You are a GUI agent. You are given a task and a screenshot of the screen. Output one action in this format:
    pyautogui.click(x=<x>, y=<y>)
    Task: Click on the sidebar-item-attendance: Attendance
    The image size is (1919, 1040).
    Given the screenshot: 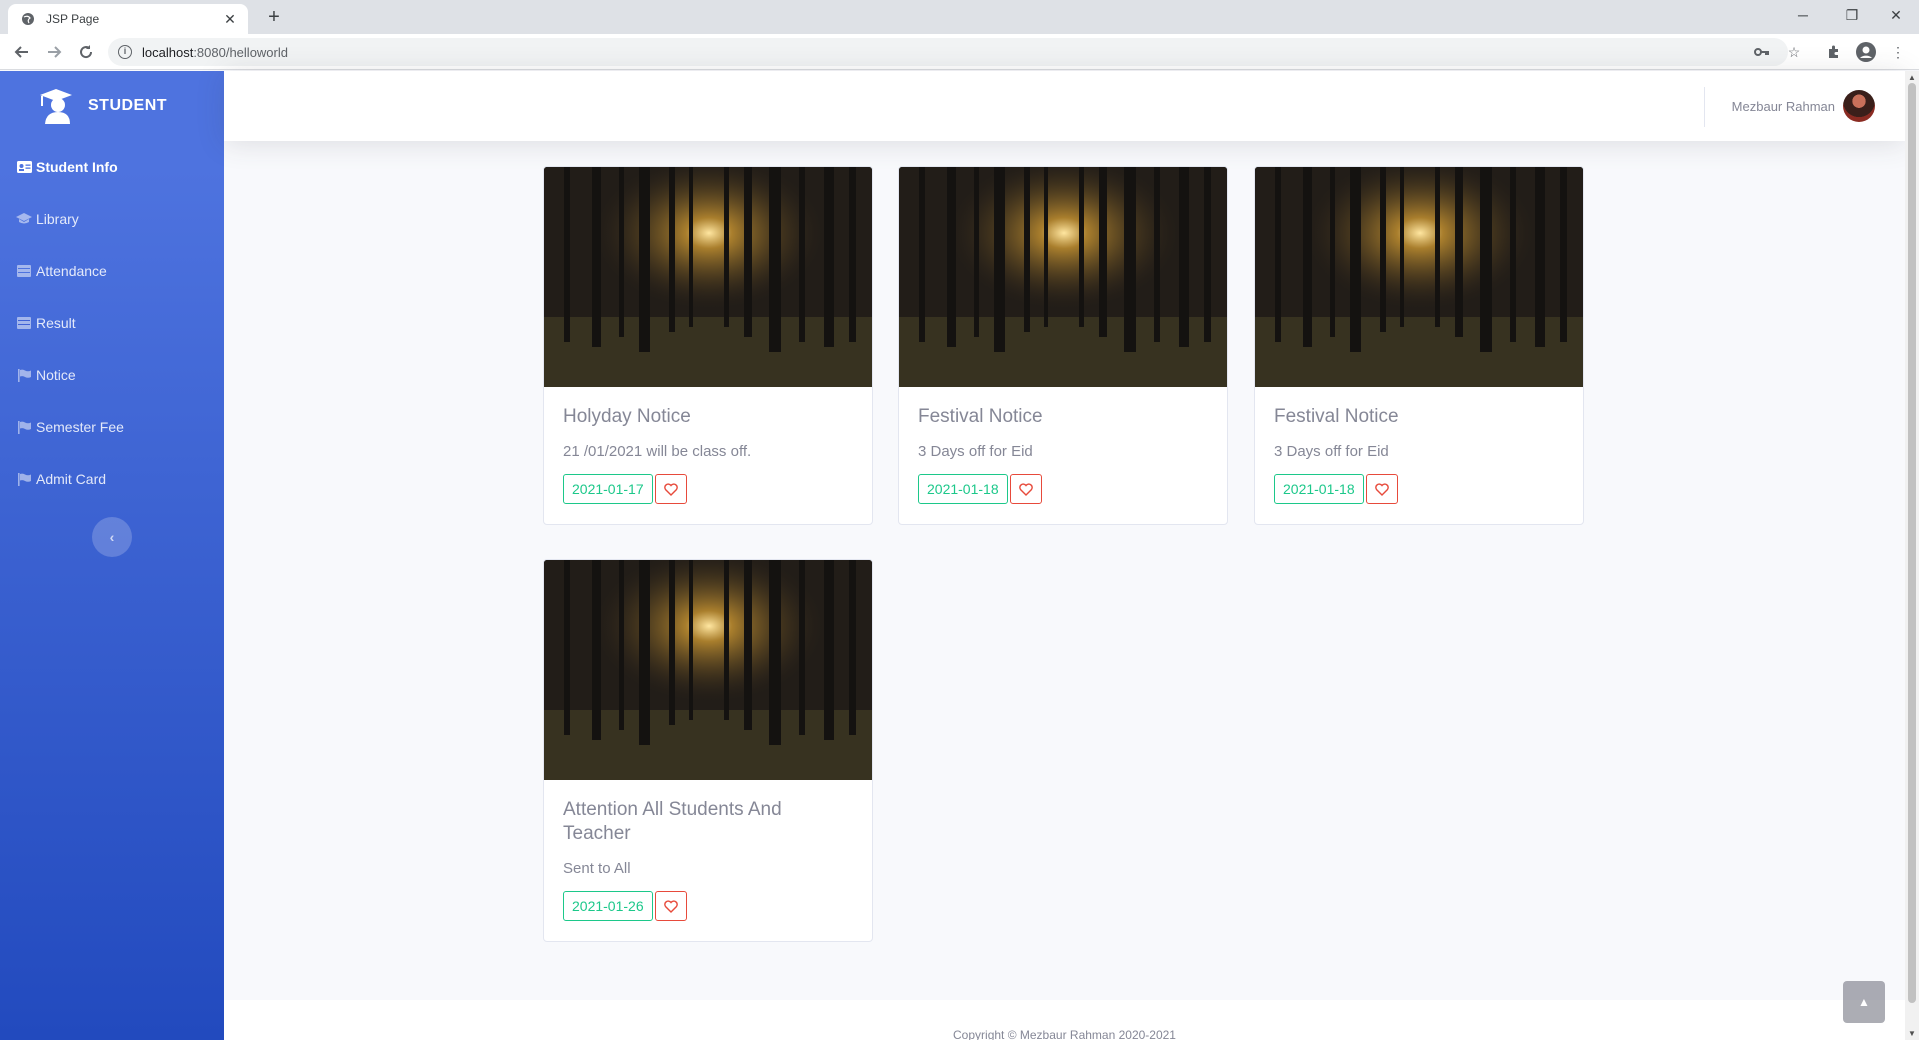 What is the action you would take?
    pyautogui.click(x=112, y=271)
    